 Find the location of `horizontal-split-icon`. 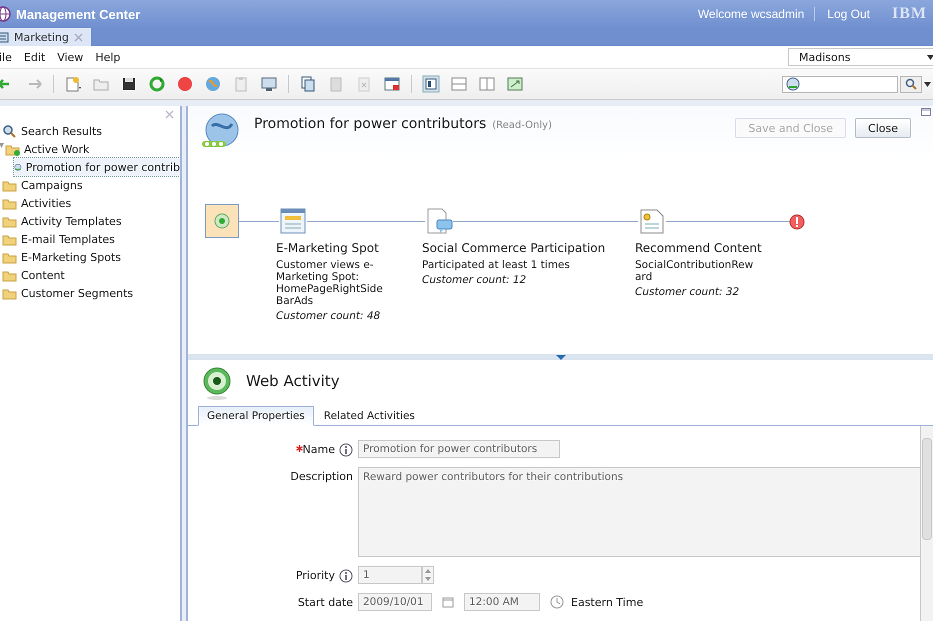

horizontal-split-icon is located at coordinates (459, 84).